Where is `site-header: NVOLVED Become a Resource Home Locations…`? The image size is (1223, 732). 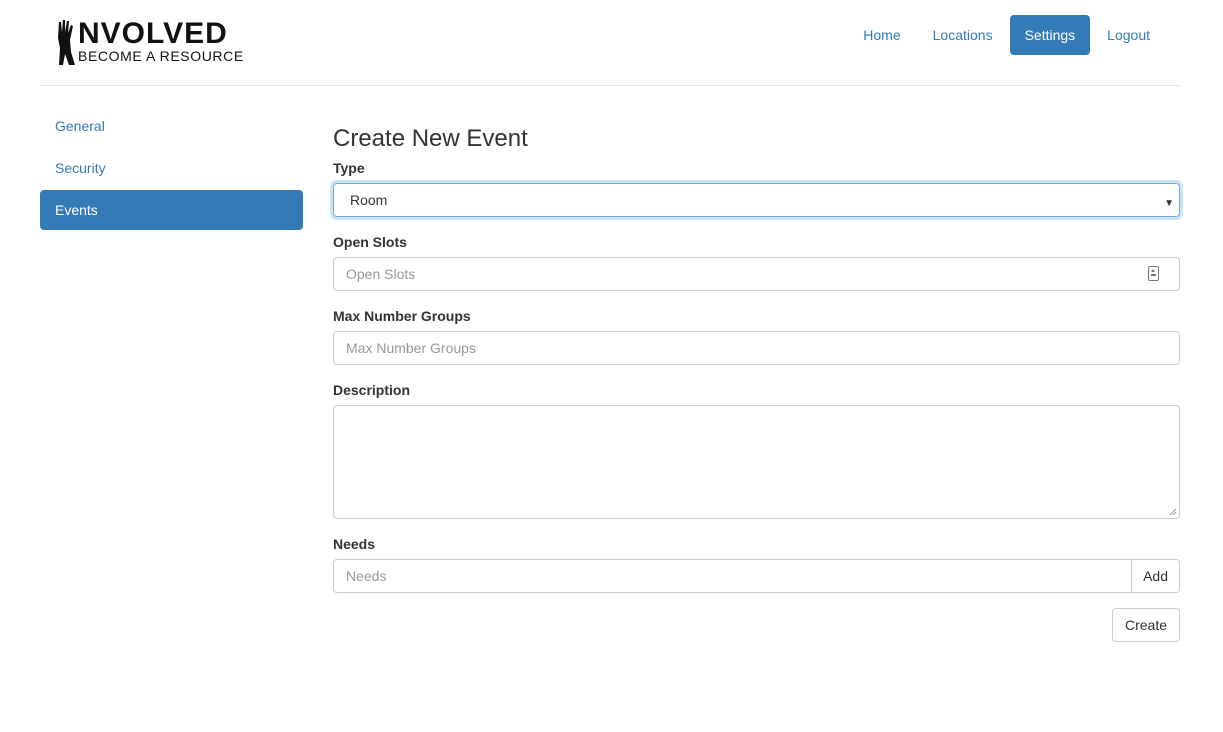 site-header: NVOLVED Become a Resource Home Locations… is located at coordinates (610, 43).